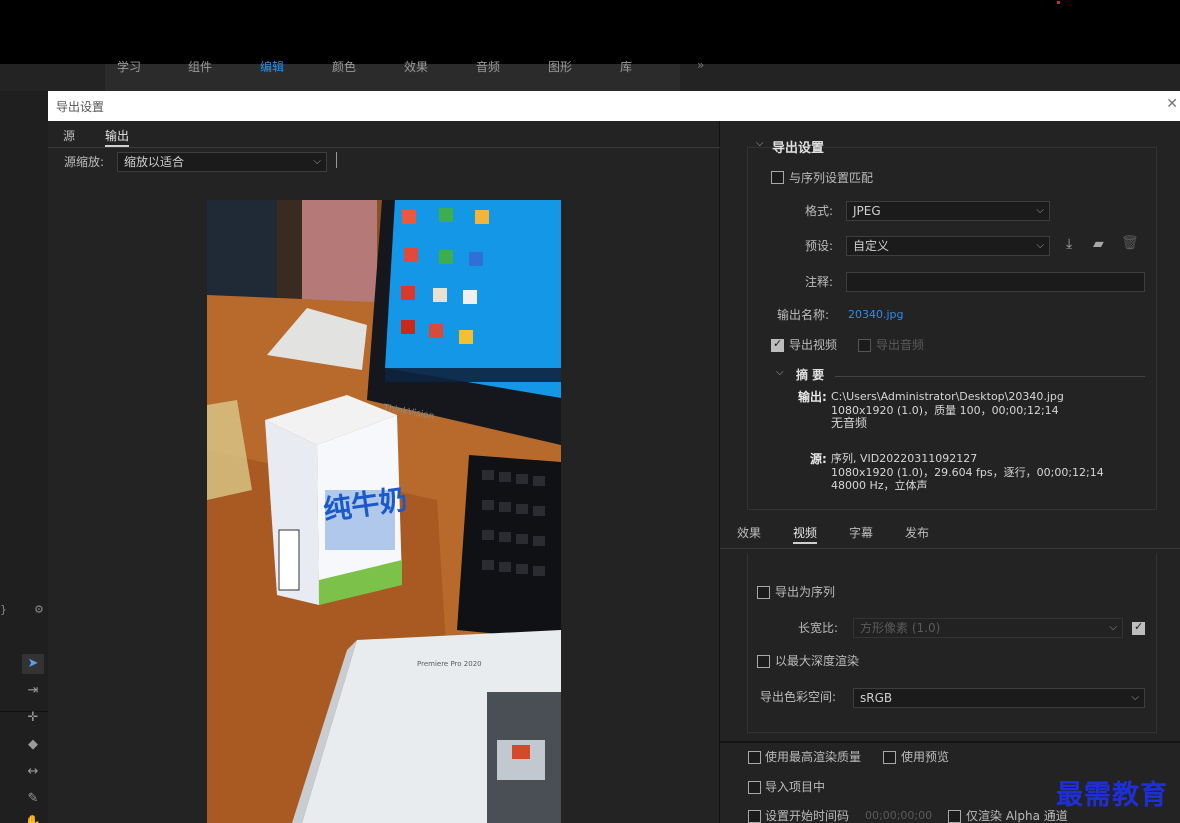 The width and height of the screenshot is (1180, 823). What do you see at coordinates (995, 282) in the screenshot?
I see `comment-input` at bounding box center [995, 282].